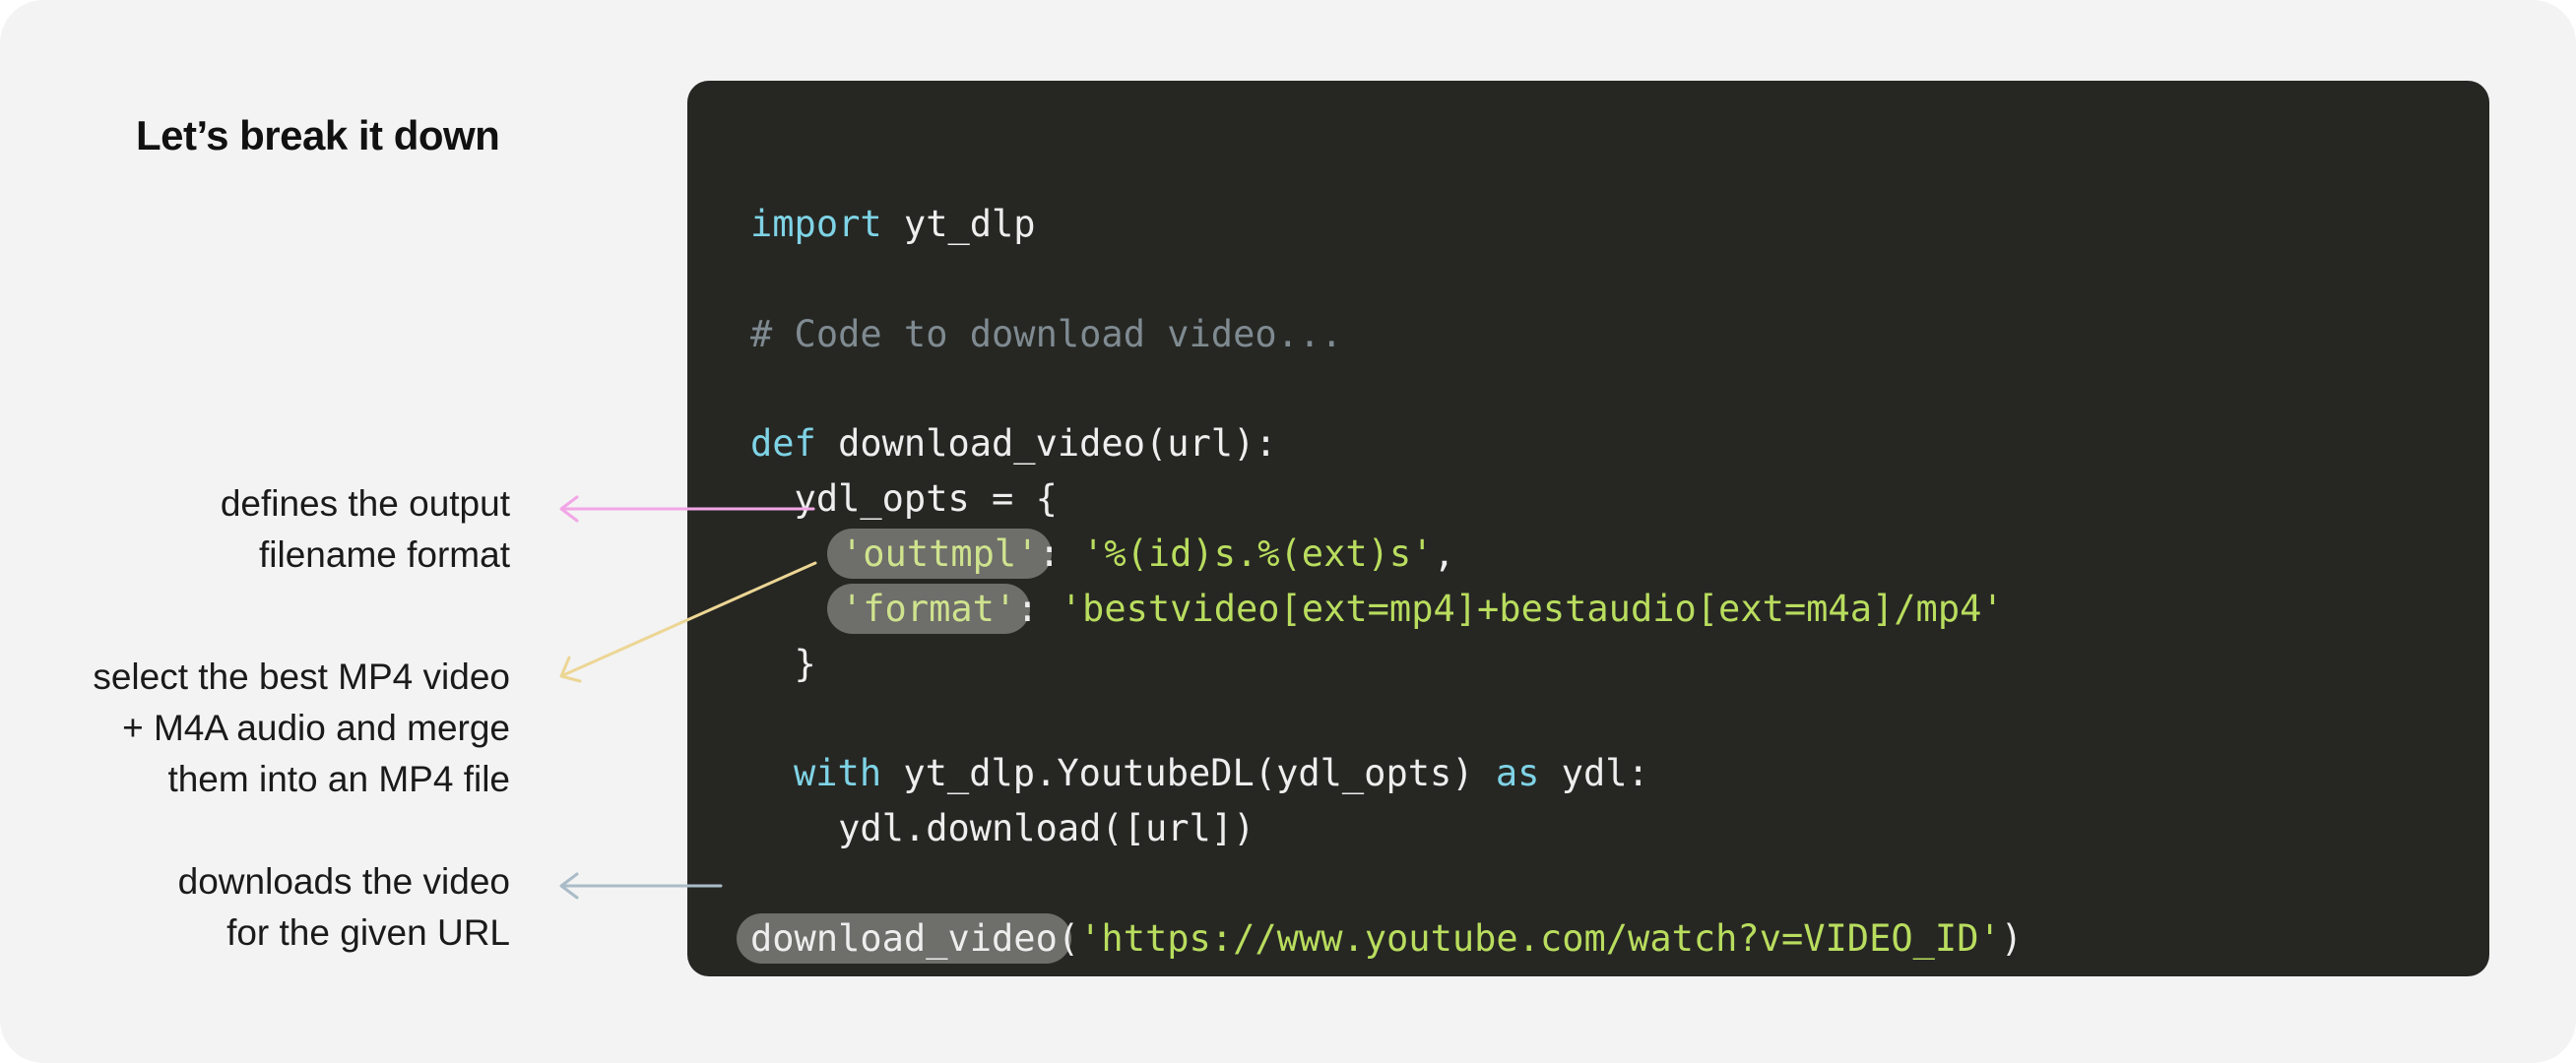  I want to click on arrow-format, so click(688, 622).